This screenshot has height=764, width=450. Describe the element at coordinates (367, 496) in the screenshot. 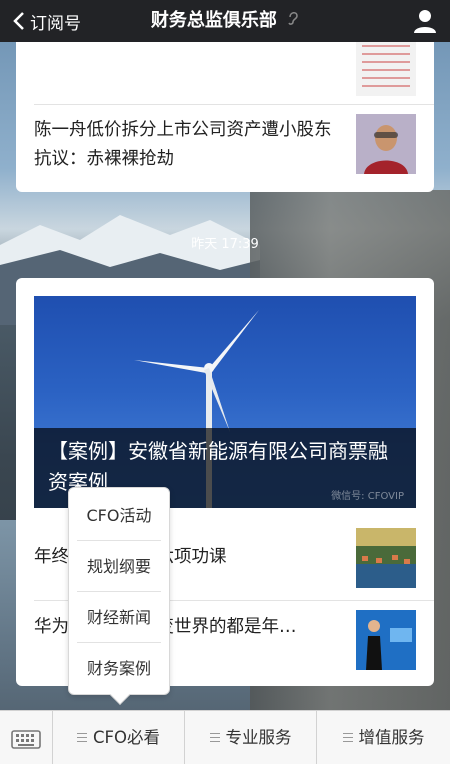

I see `watermark: 微信号: CFOVIP` at that location.